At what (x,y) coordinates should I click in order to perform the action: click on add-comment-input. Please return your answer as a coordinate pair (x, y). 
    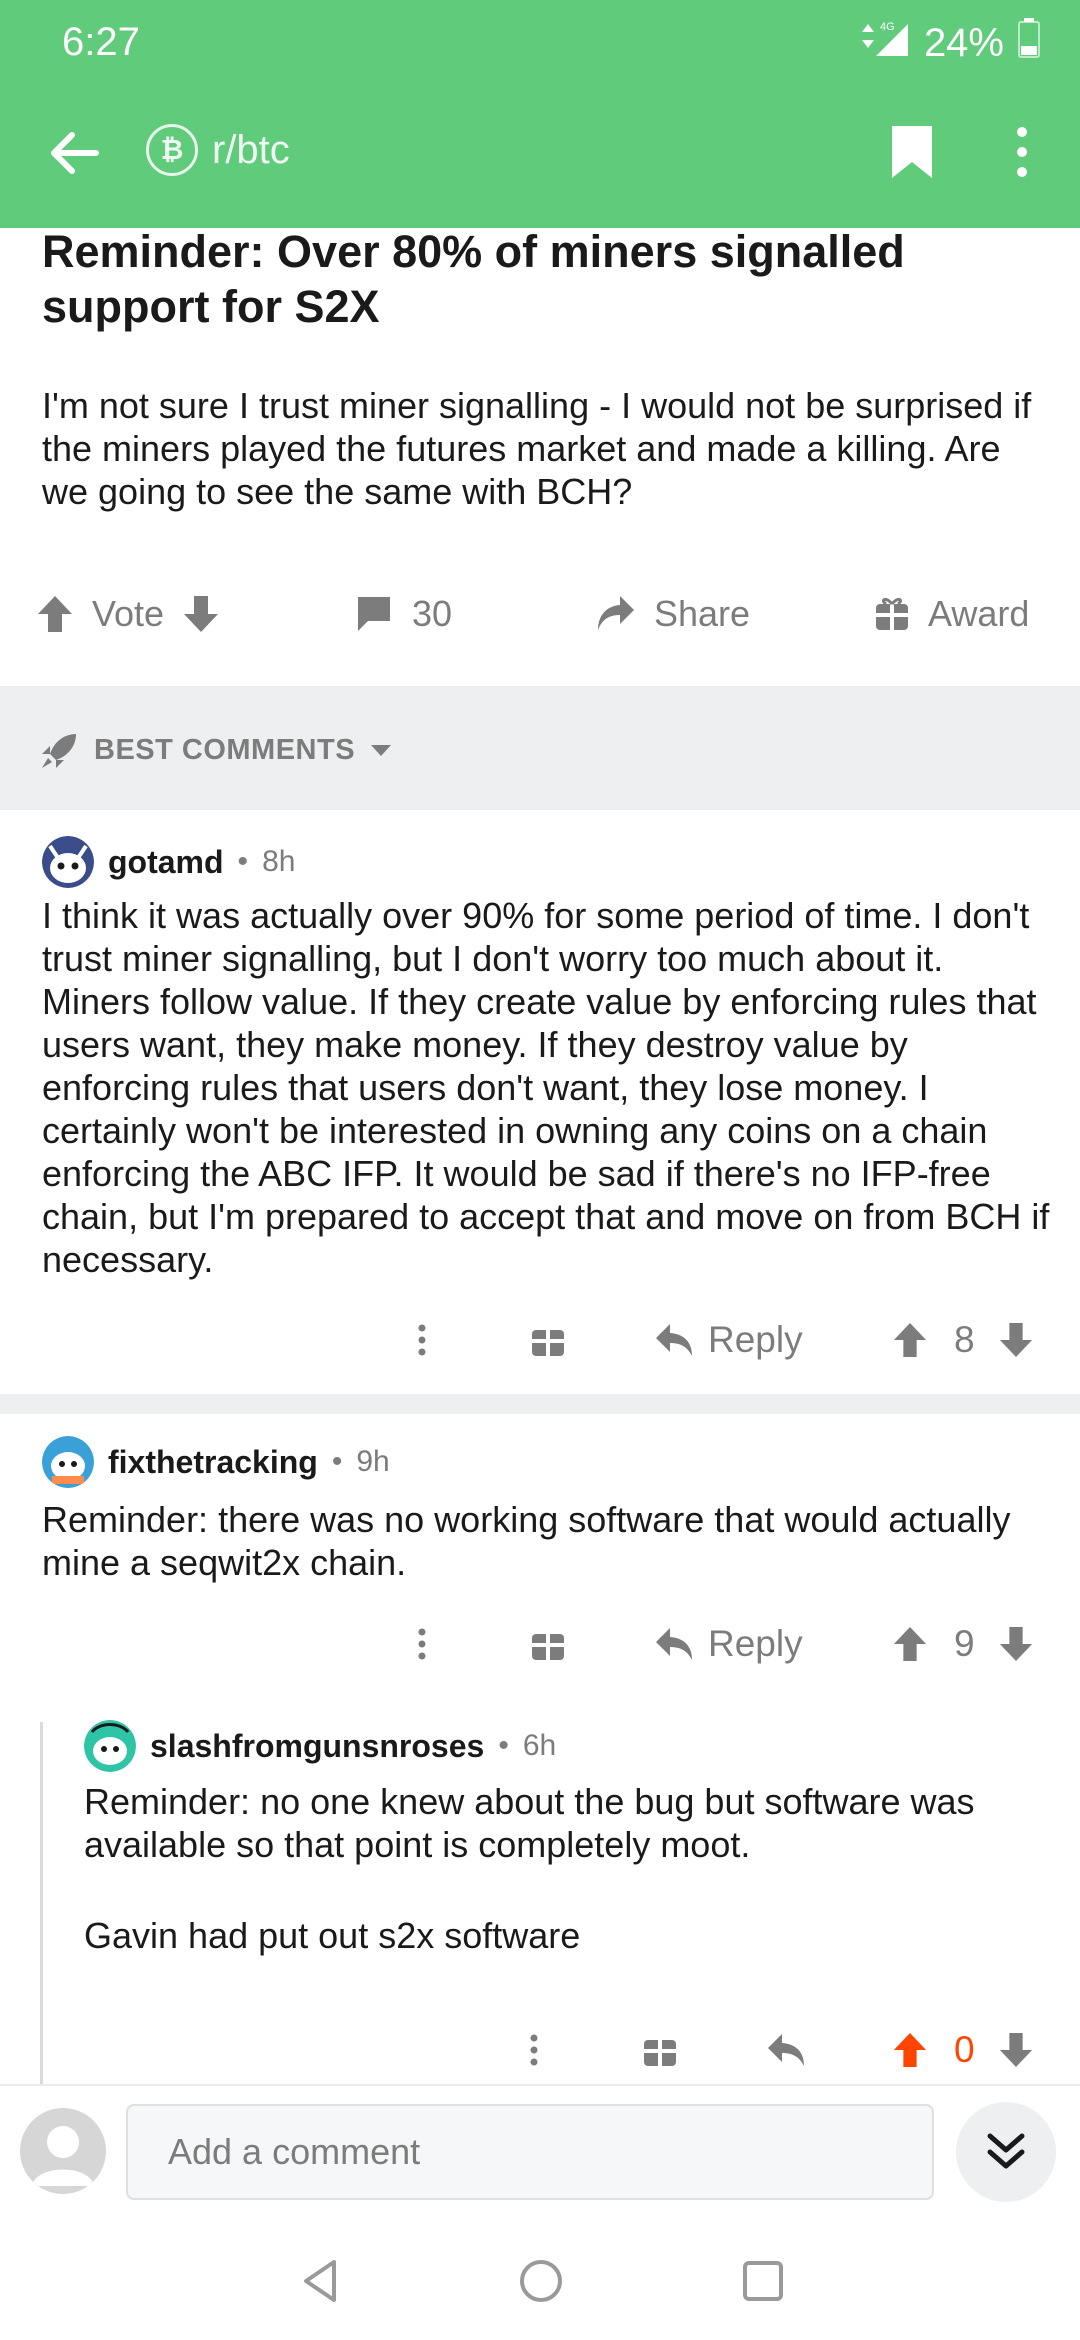
    Looking at the image, I should click on (530, 2152).